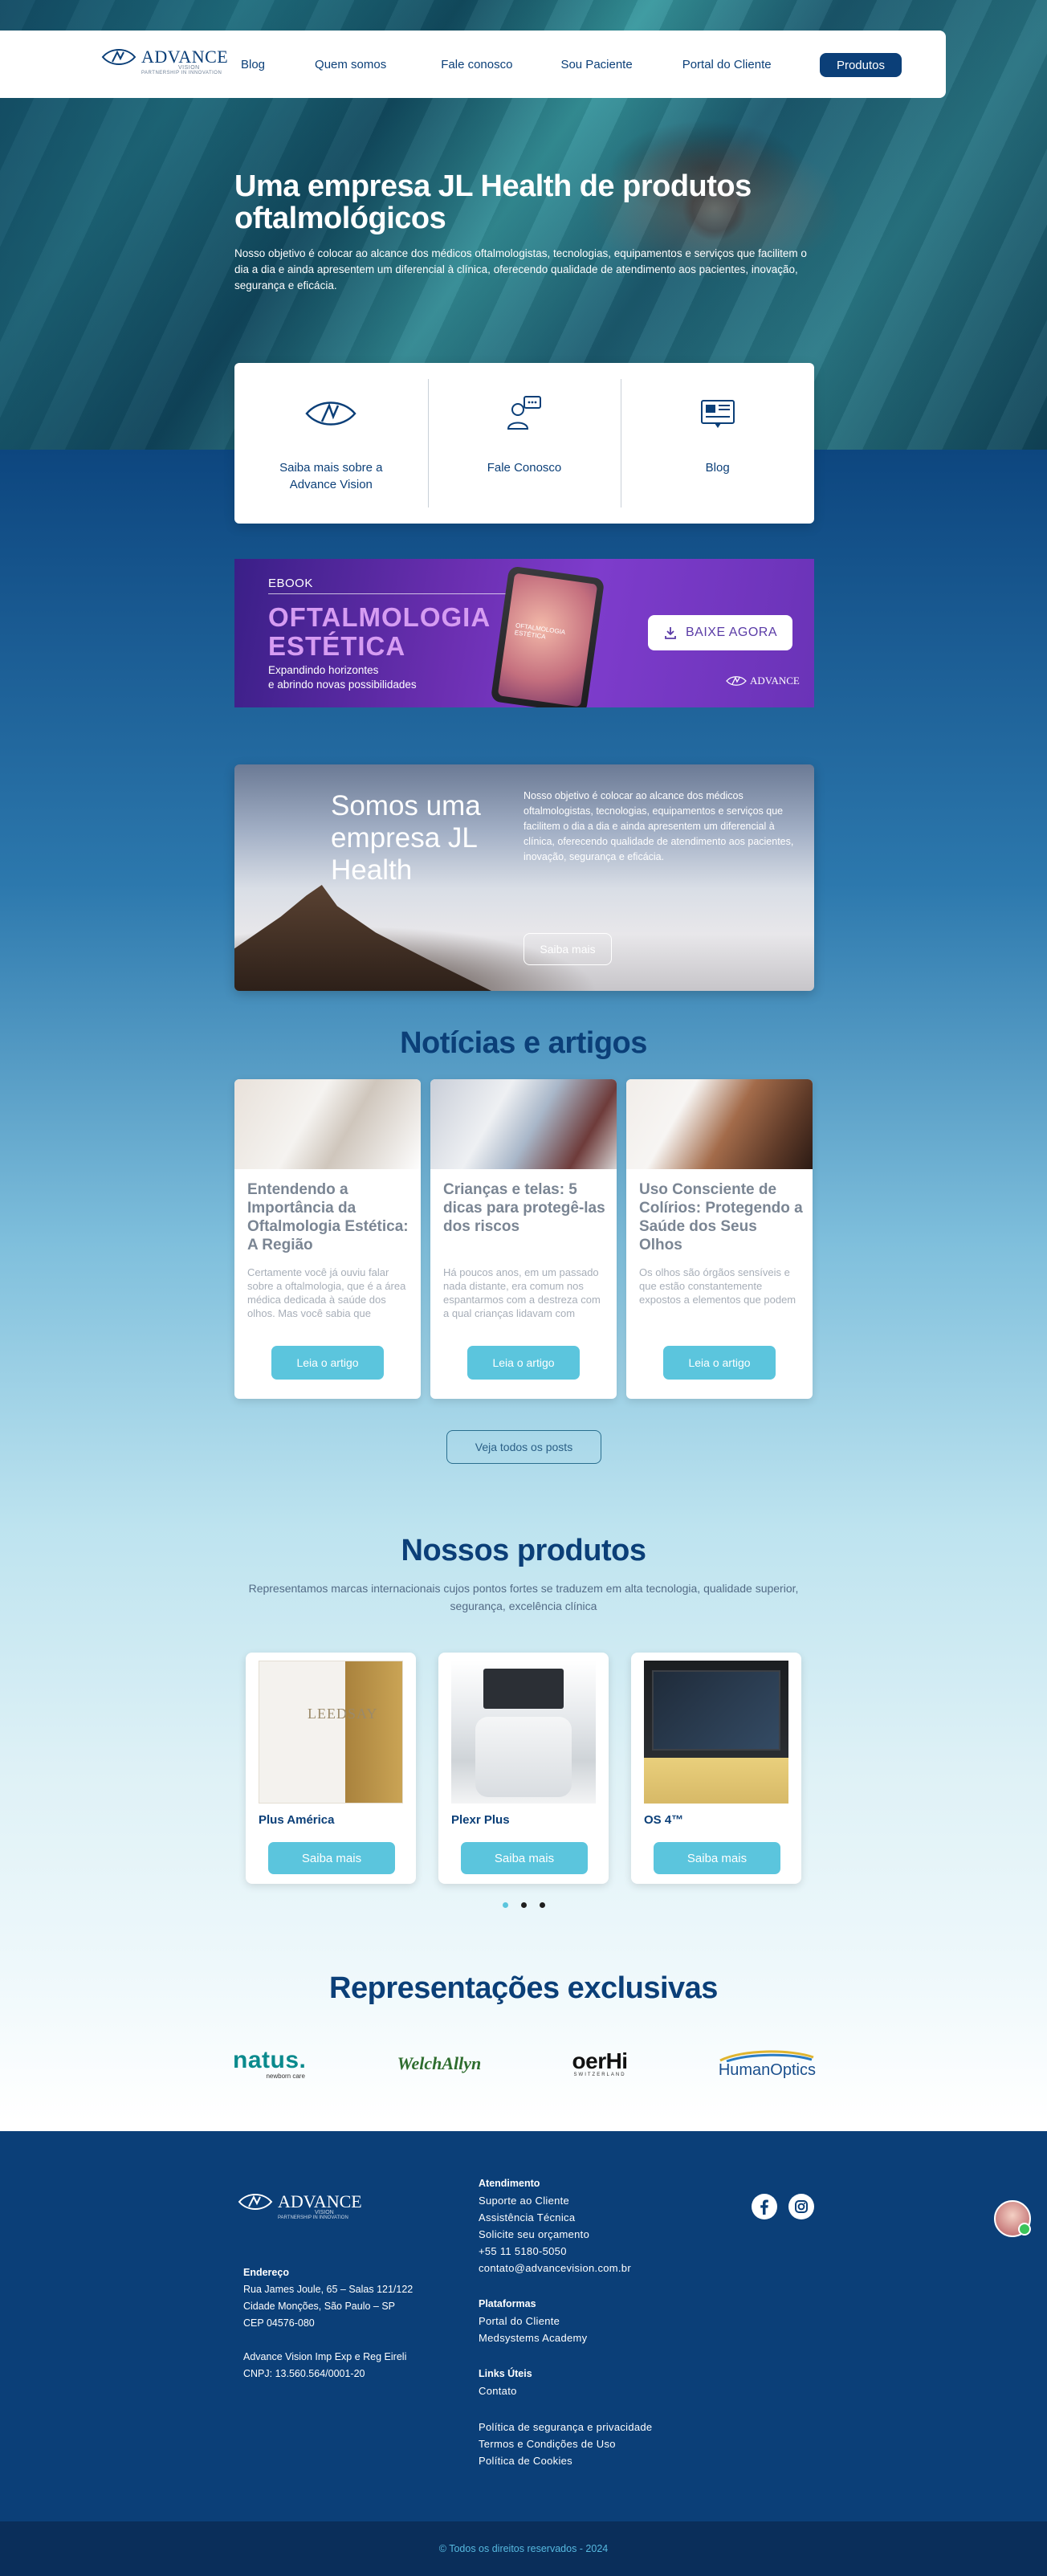 The image size is (1047, 2576). What do you see at coordinates (300, 2205) in the screenshot?
I see `footer-logo: ADVANCE VISION PARTNERSHIP IN INNOVATION` at bounding box center [300, 2205].